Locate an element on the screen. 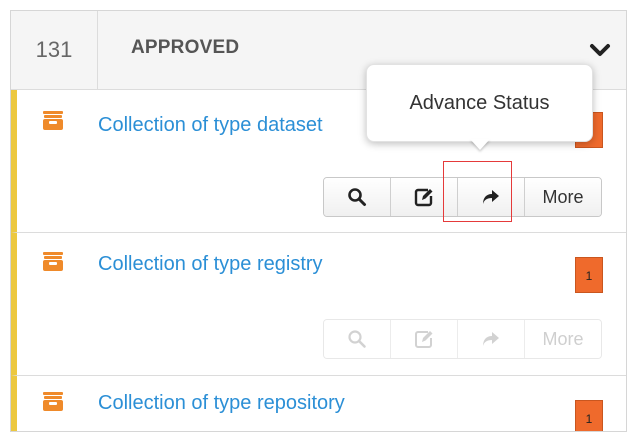 This screenshot has height=432, width=639. share-arrow-icon is located at coordinates (491, 339).